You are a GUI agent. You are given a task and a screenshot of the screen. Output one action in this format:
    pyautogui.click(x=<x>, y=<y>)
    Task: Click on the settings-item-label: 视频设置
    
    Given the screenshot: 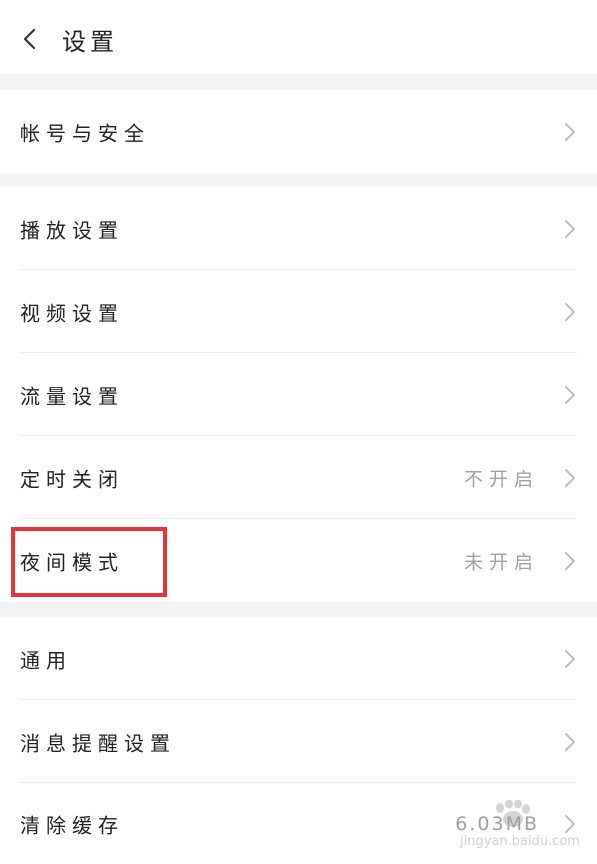 What is the action you would take?
    pyautogui.click(x=72, y=313)
    